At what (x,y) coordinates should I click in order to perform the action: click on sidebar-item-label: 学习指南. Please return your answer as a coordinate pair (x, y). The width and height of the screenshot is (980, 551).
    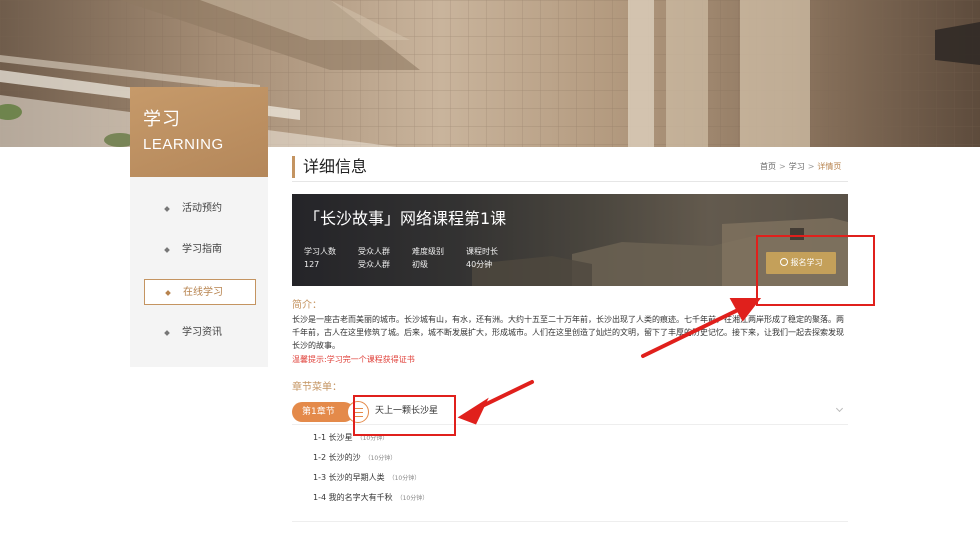
    Looking at the image, I should click on (202, 249).